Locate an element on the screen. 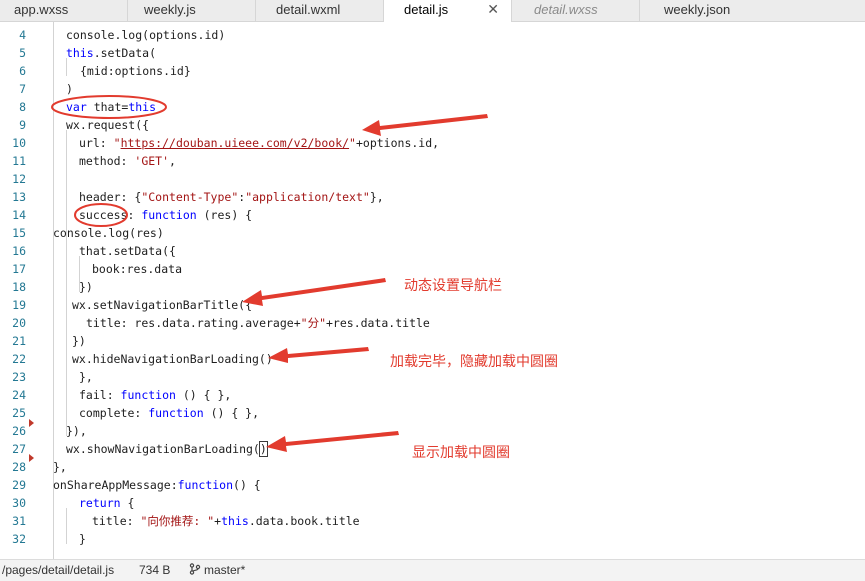 The width and height of the screenshot is (865, 581). annotation-label: 动态设置导航栏 is located at coordinates (453, 286).